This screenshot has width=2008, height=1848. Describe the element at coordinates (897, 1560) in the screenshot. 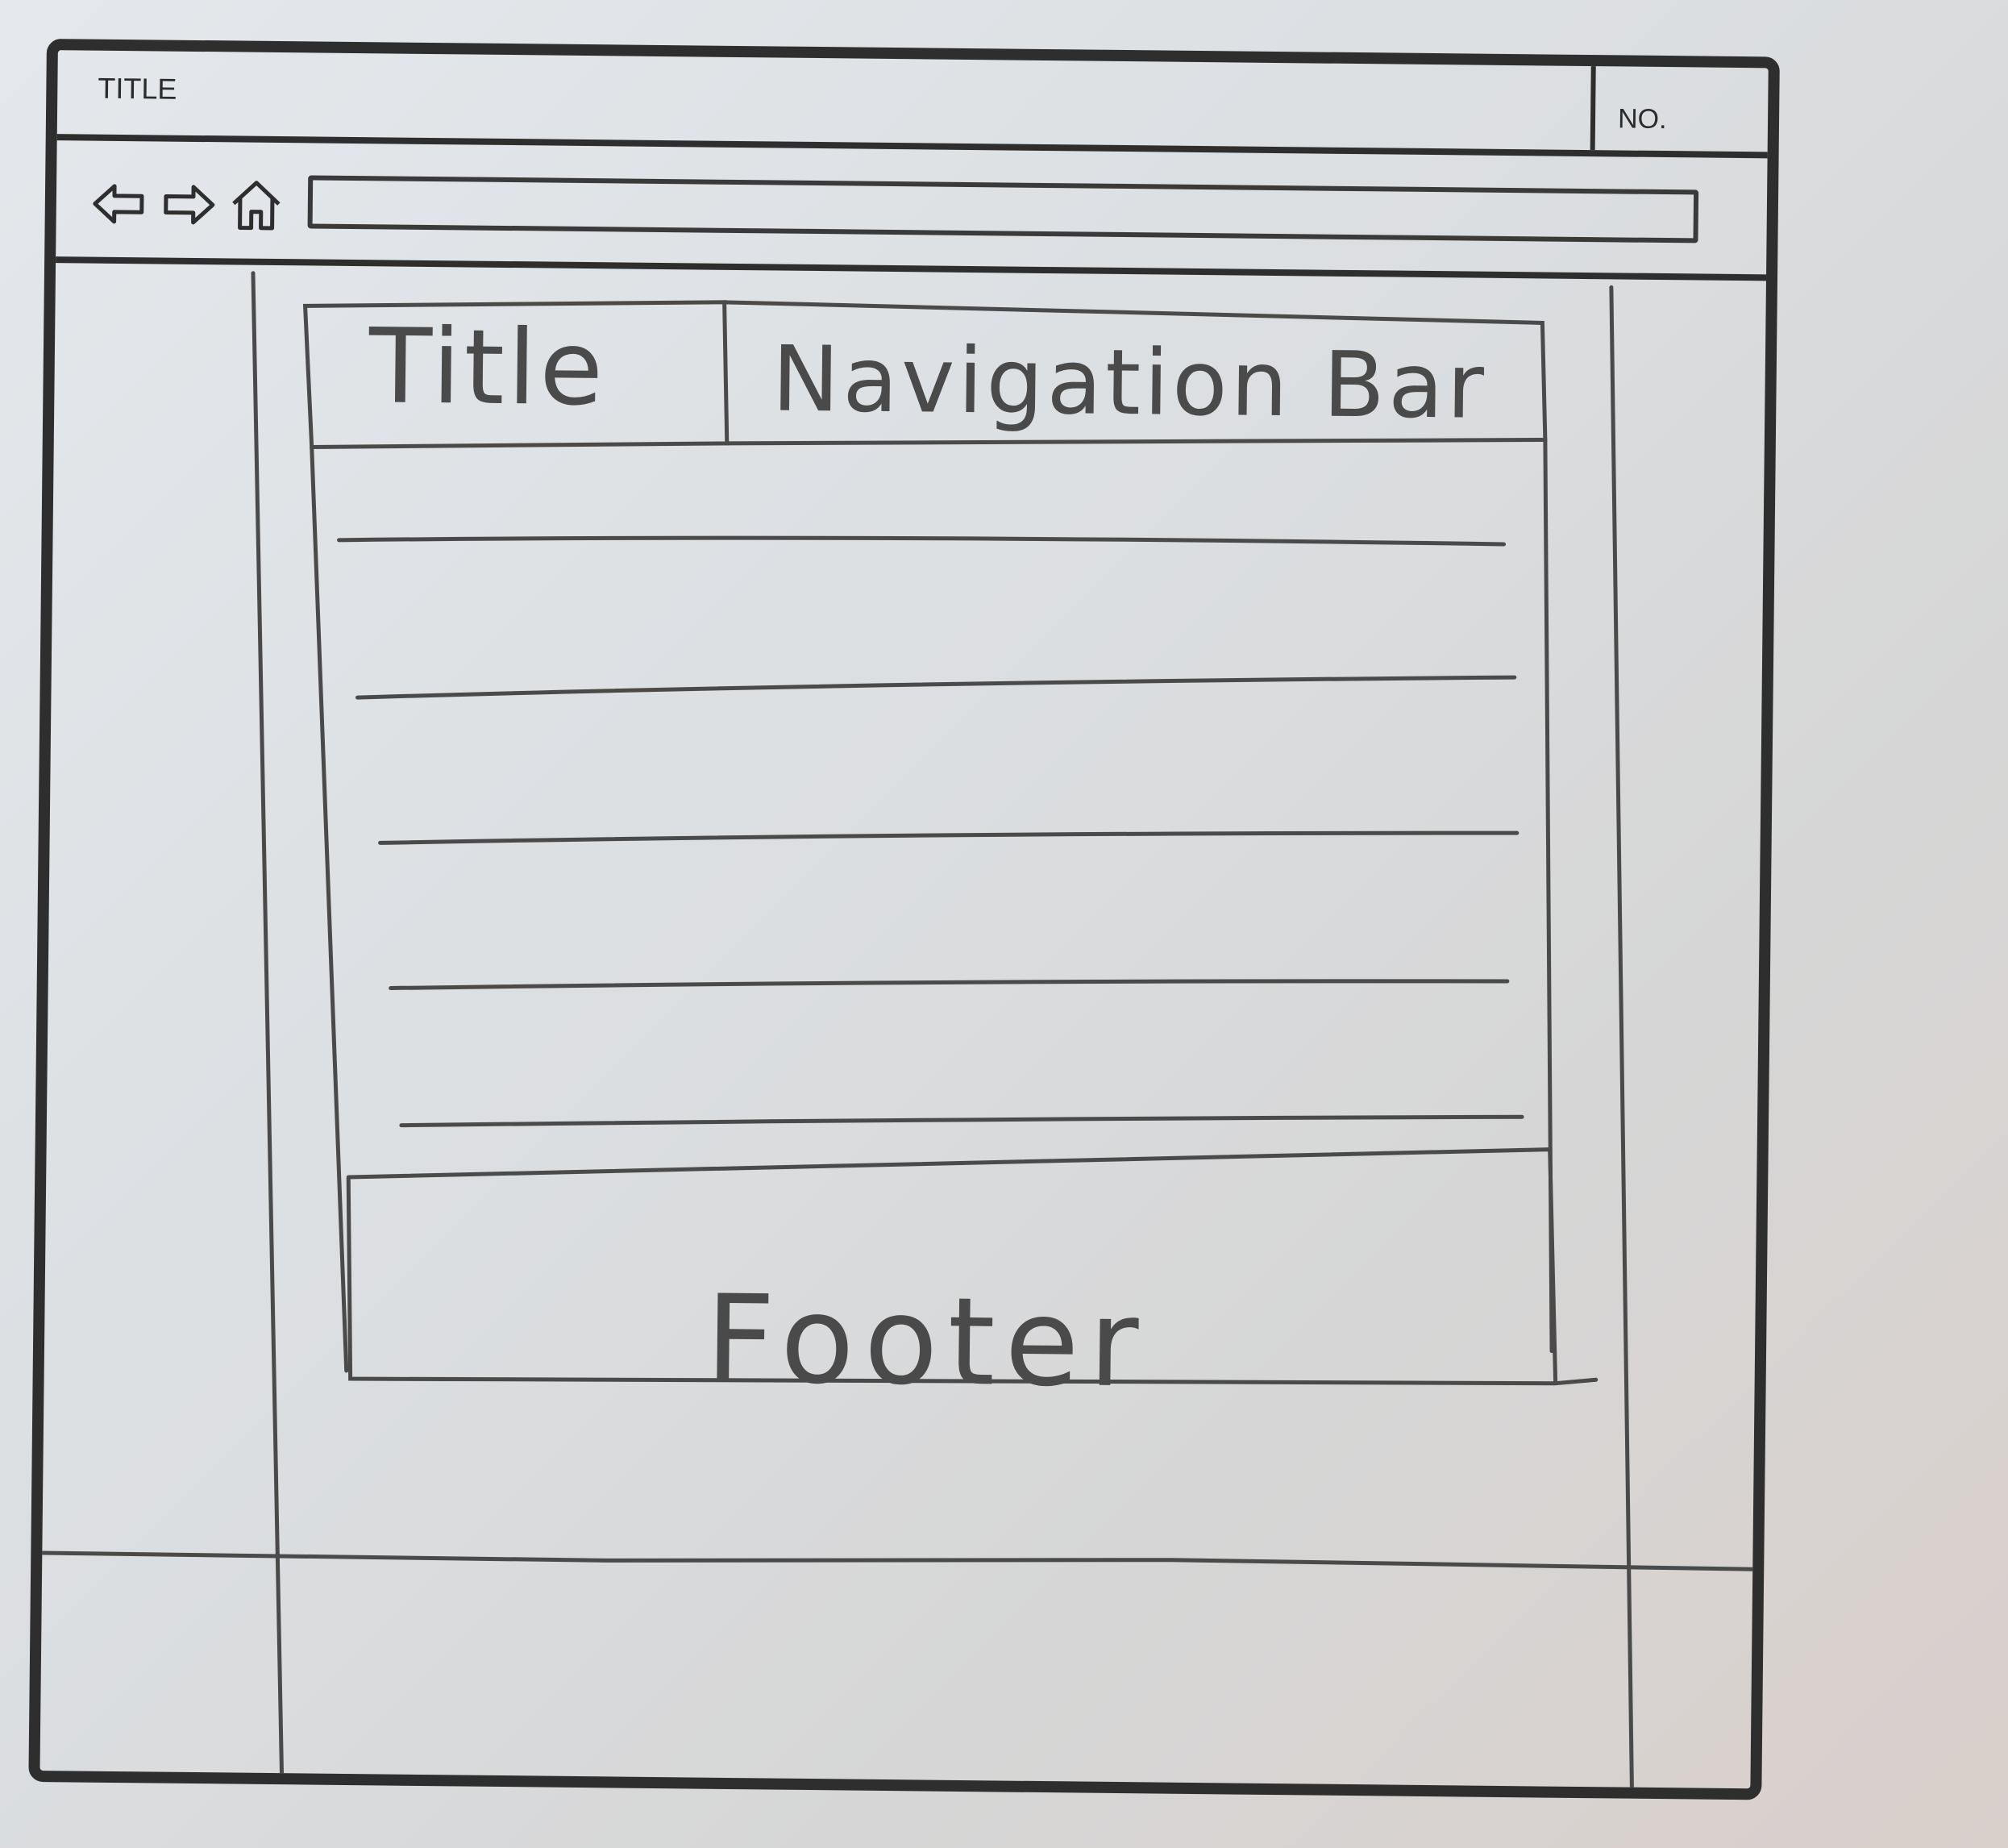

I see `bottom-guide-line` at that location.